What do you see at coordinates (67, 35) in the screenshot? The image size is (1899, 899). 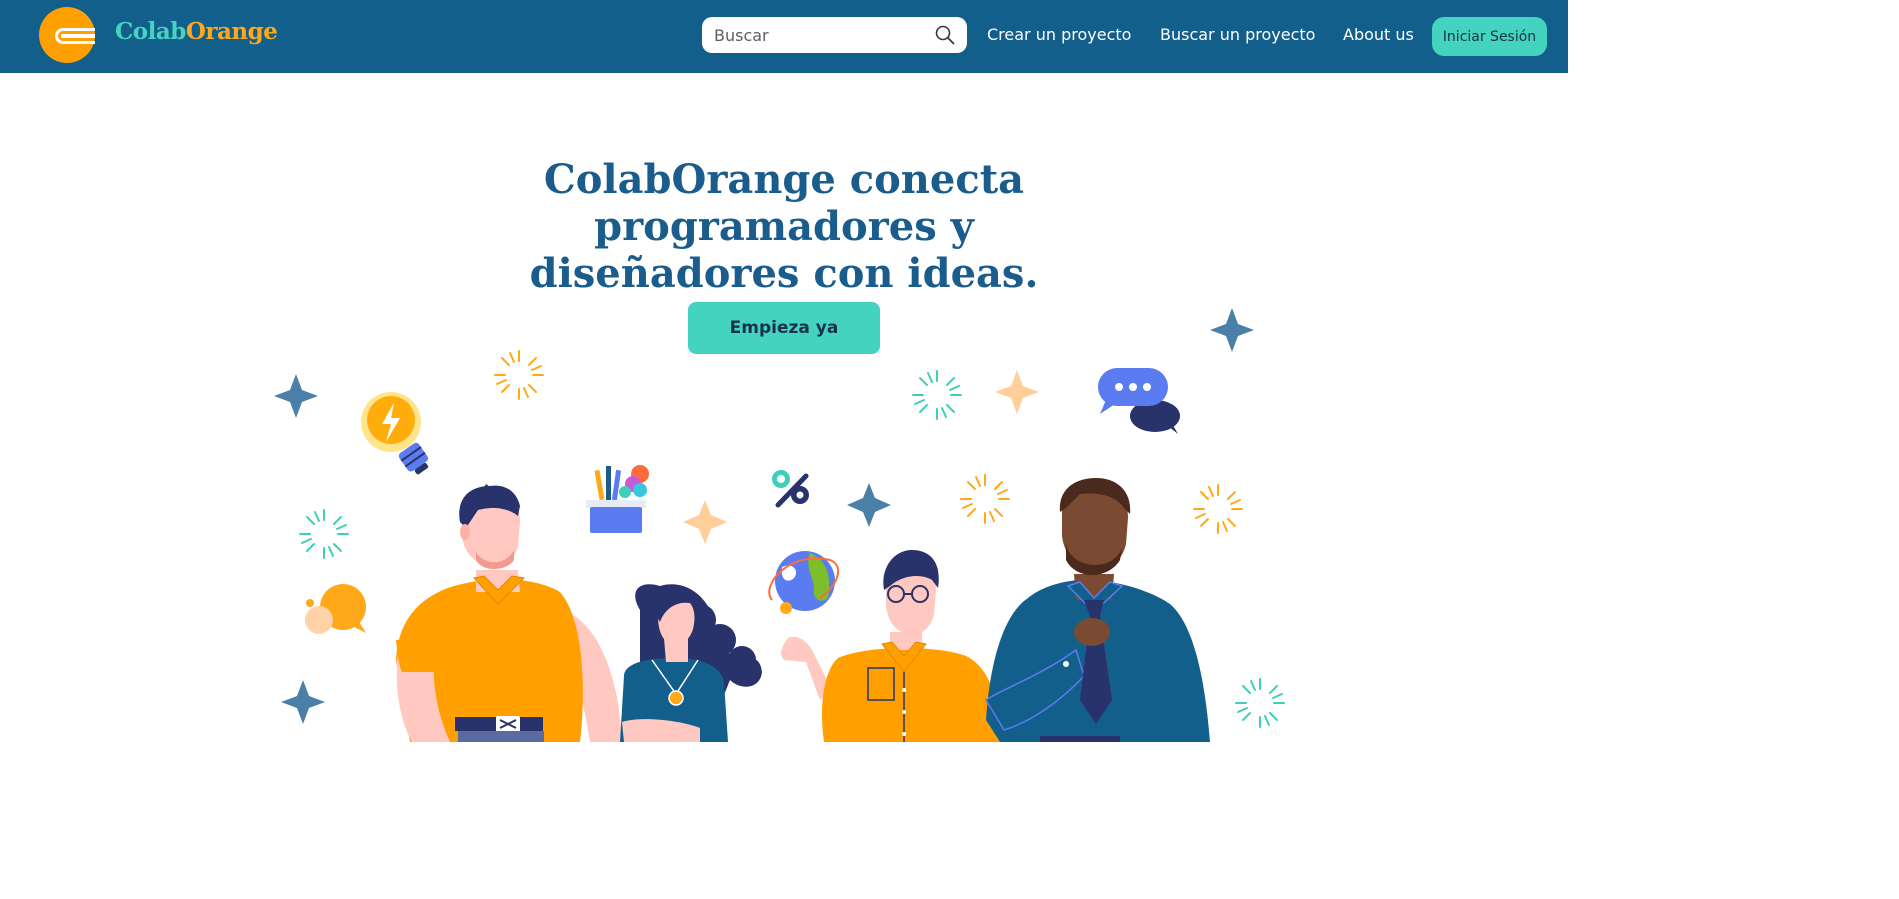 I see `logo-icon` at bounding box center [67, 35].